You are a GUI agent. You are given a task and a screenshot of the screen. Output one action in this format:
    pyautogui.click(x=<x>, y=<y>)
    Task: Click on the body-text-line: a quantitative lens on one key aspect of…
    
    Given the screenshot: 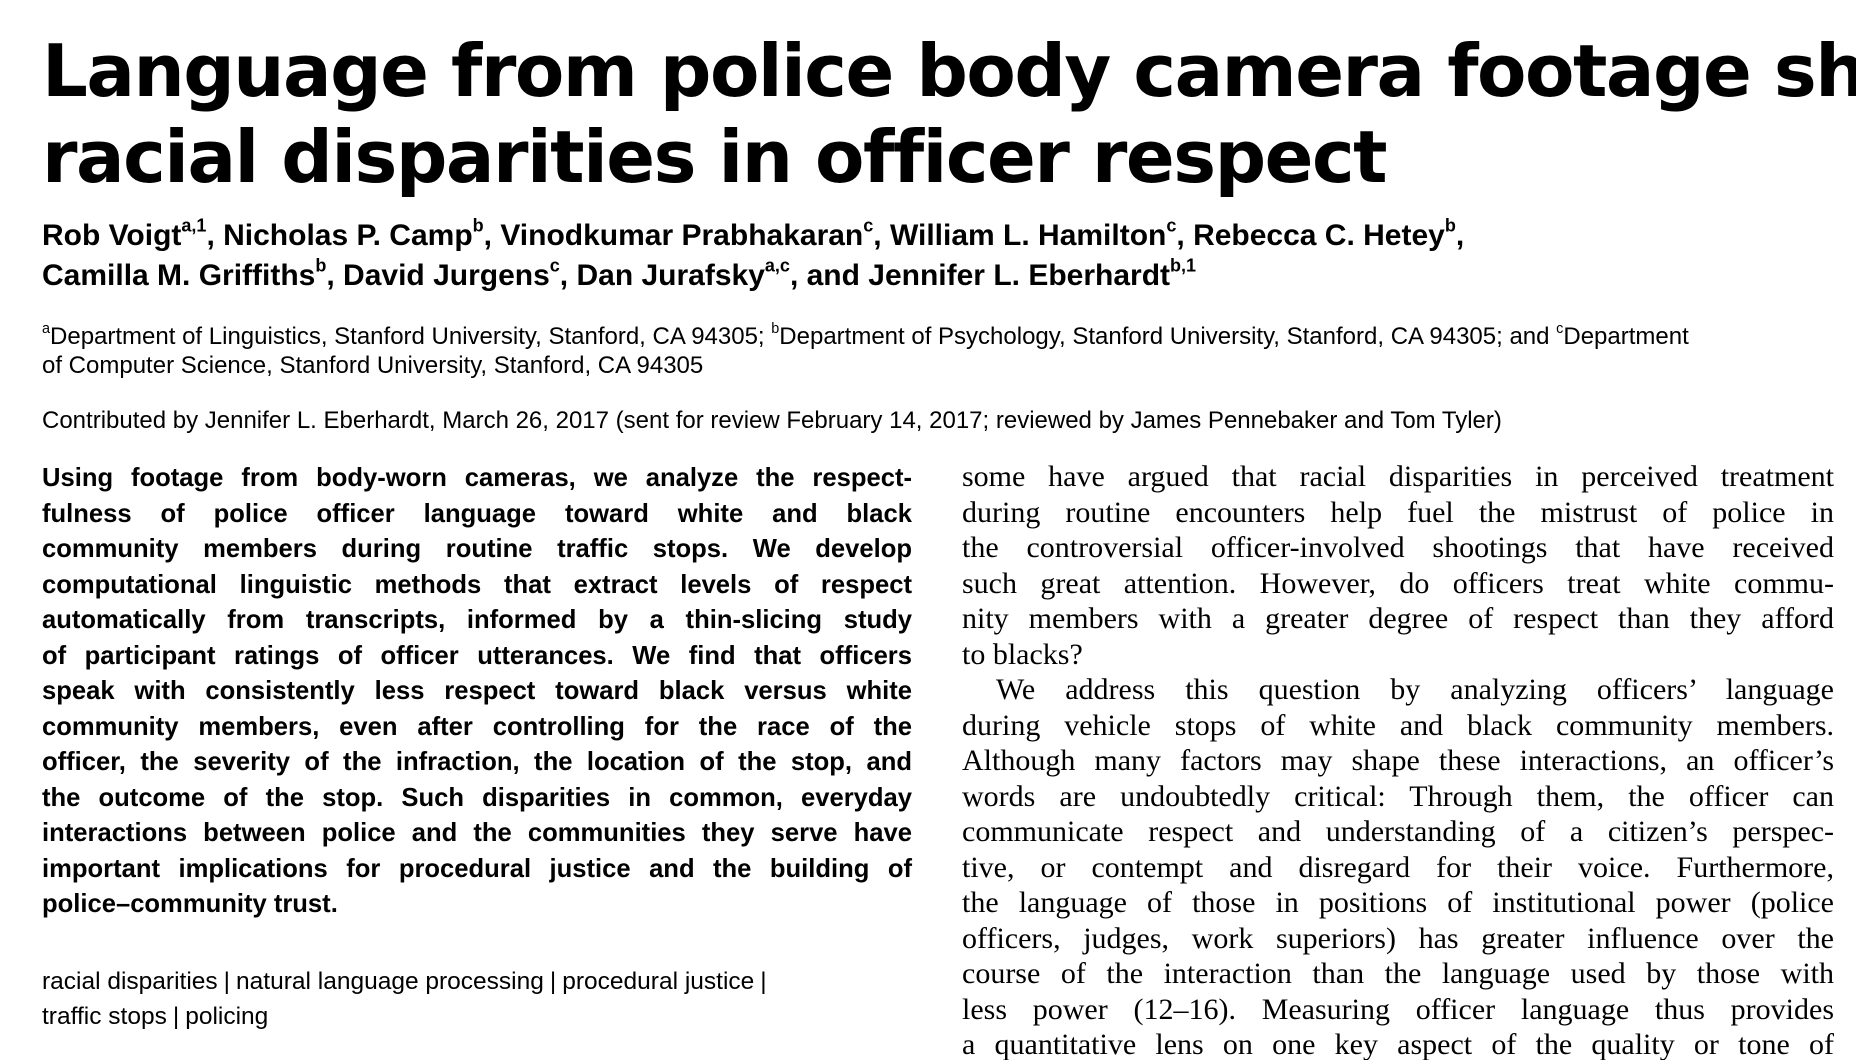 What is the action you would take?
    pyautogui.click(x=1398, y=1044)
    